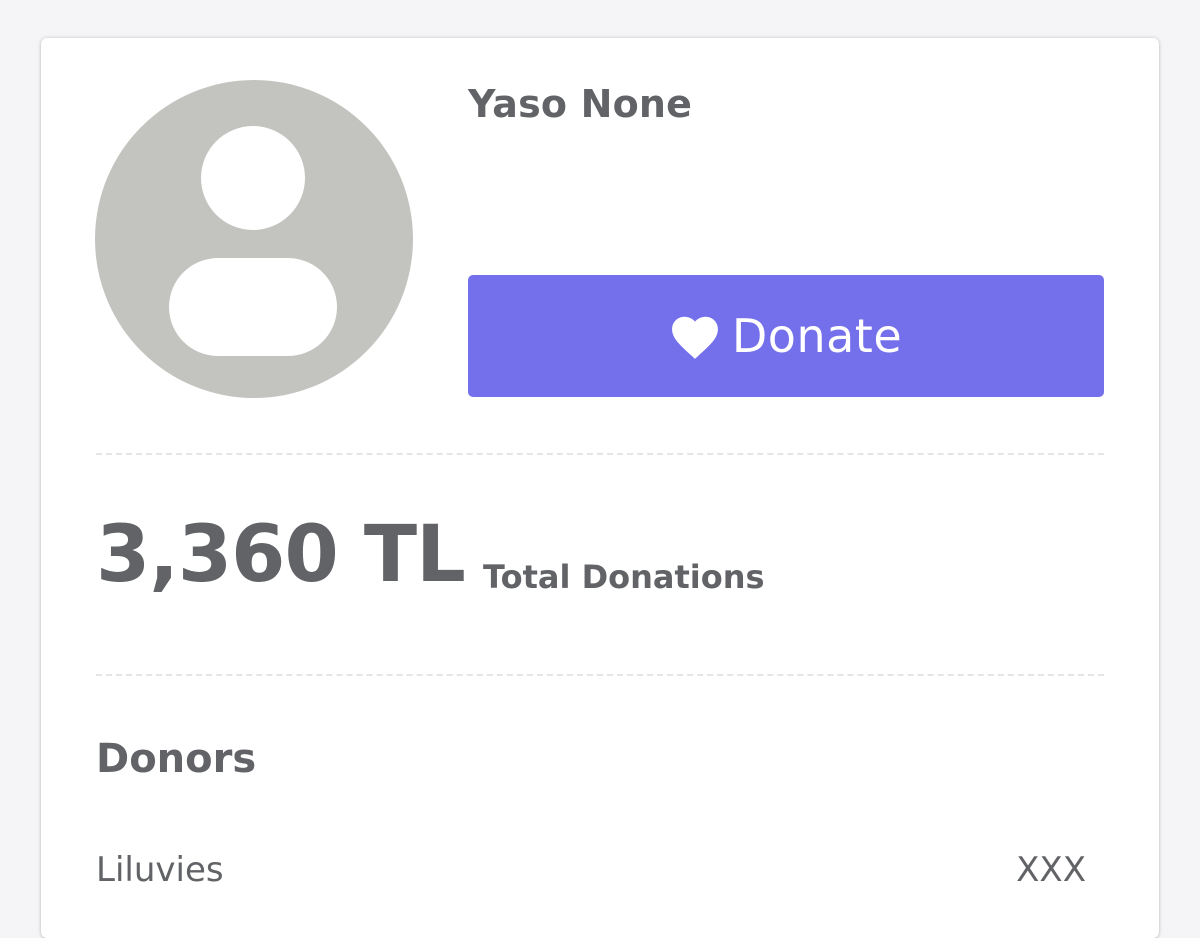 The height and width of the screenshot is (938, 1200). Describe the element at coordinates (624, 577) in the screenshot. I see `total-donations-label: Total Donations` at that location.